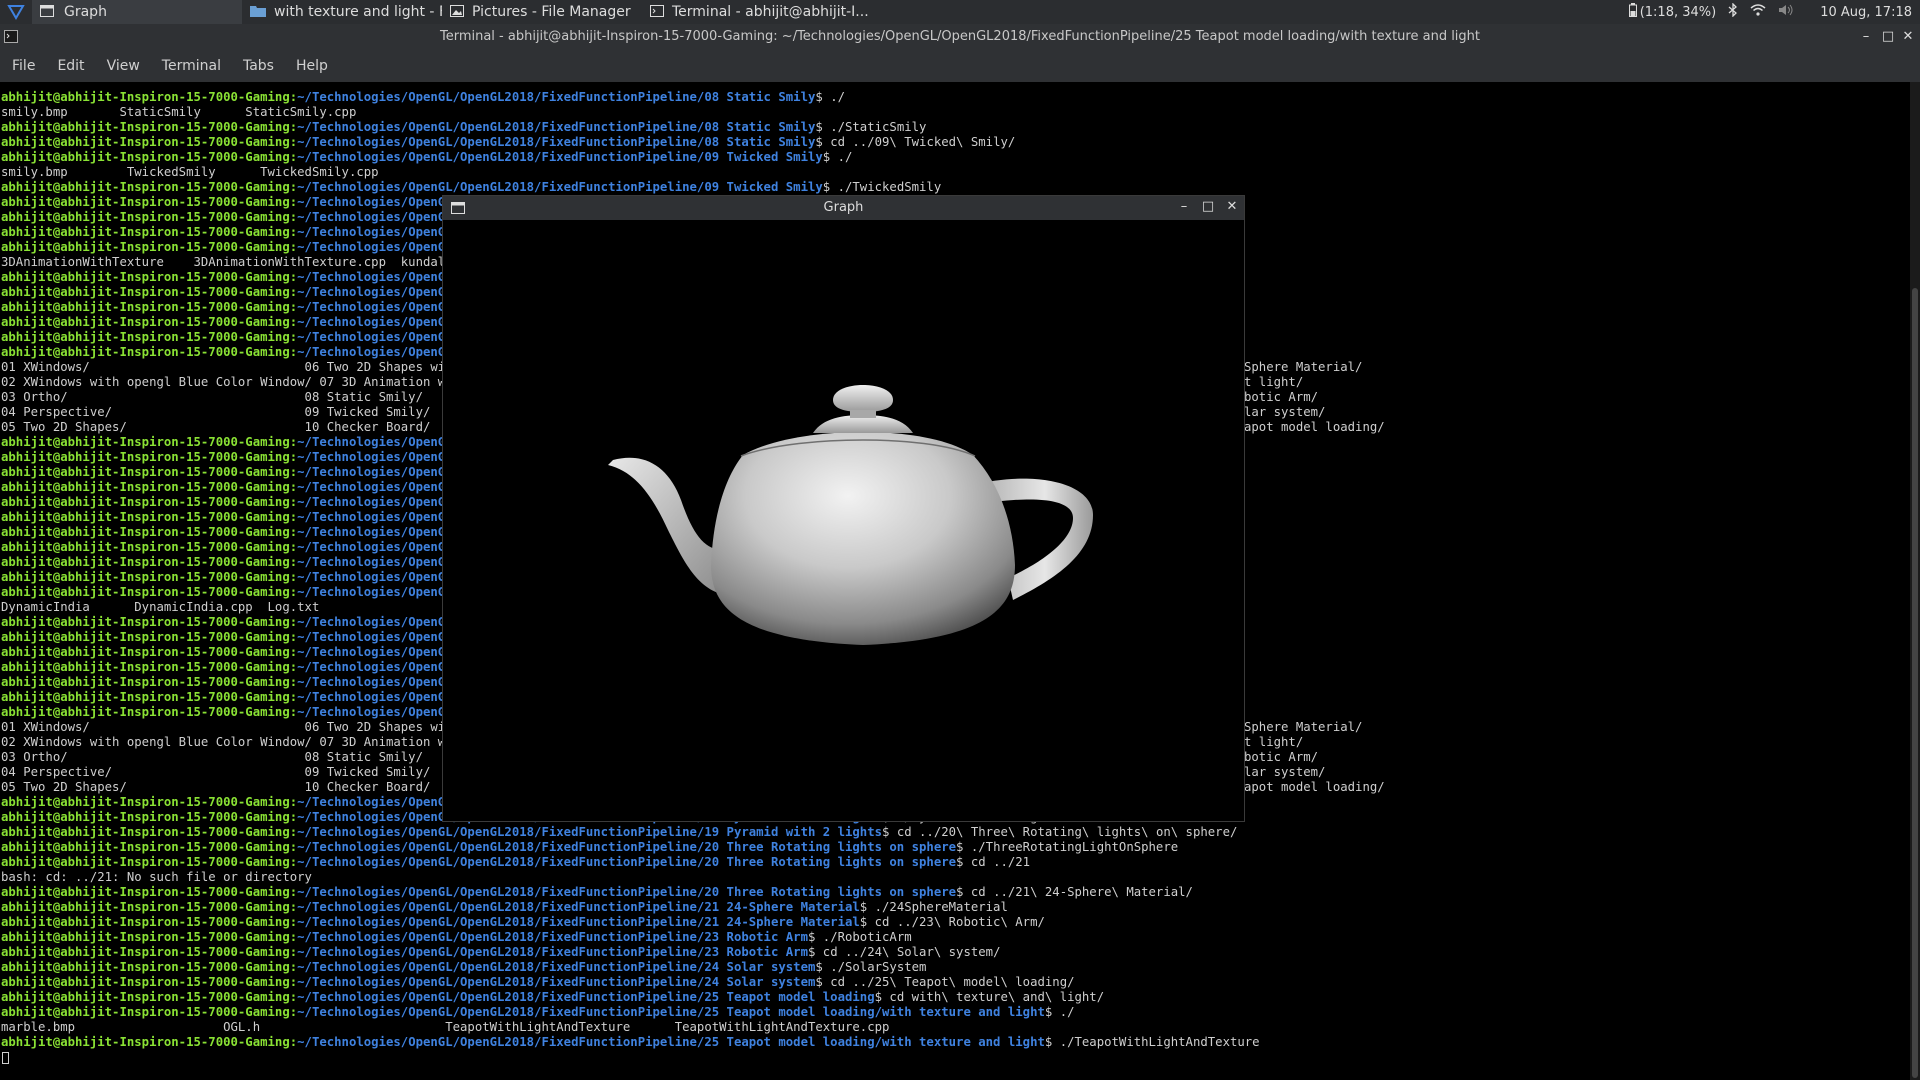 The image size is (1920, 1080). What do you see at coordinates (215, 772) in the screenshot?
I see `terminal-line: 04 Perspective/ 09 Twicked Smily/` at bounding box center [215, 772].